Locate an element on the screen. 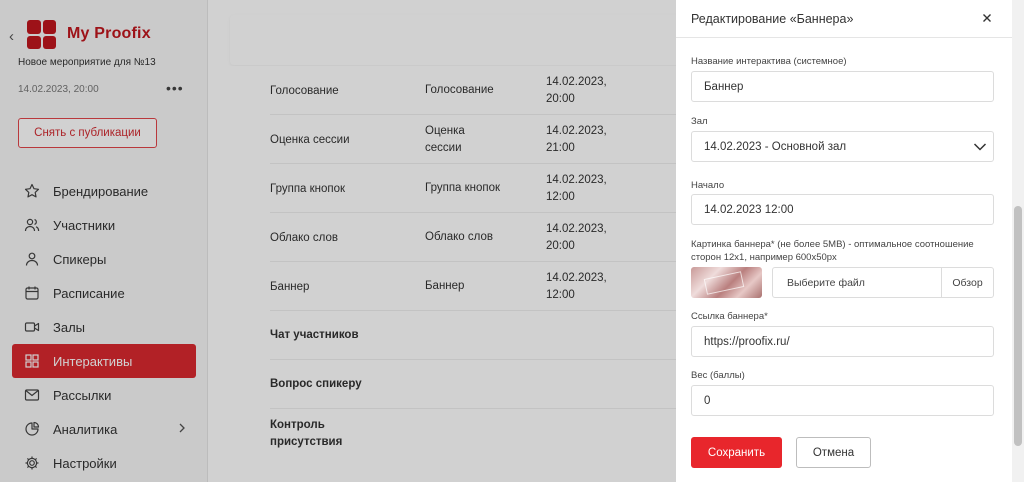  browse-button: Обзор is located at coordinates (967, 282).